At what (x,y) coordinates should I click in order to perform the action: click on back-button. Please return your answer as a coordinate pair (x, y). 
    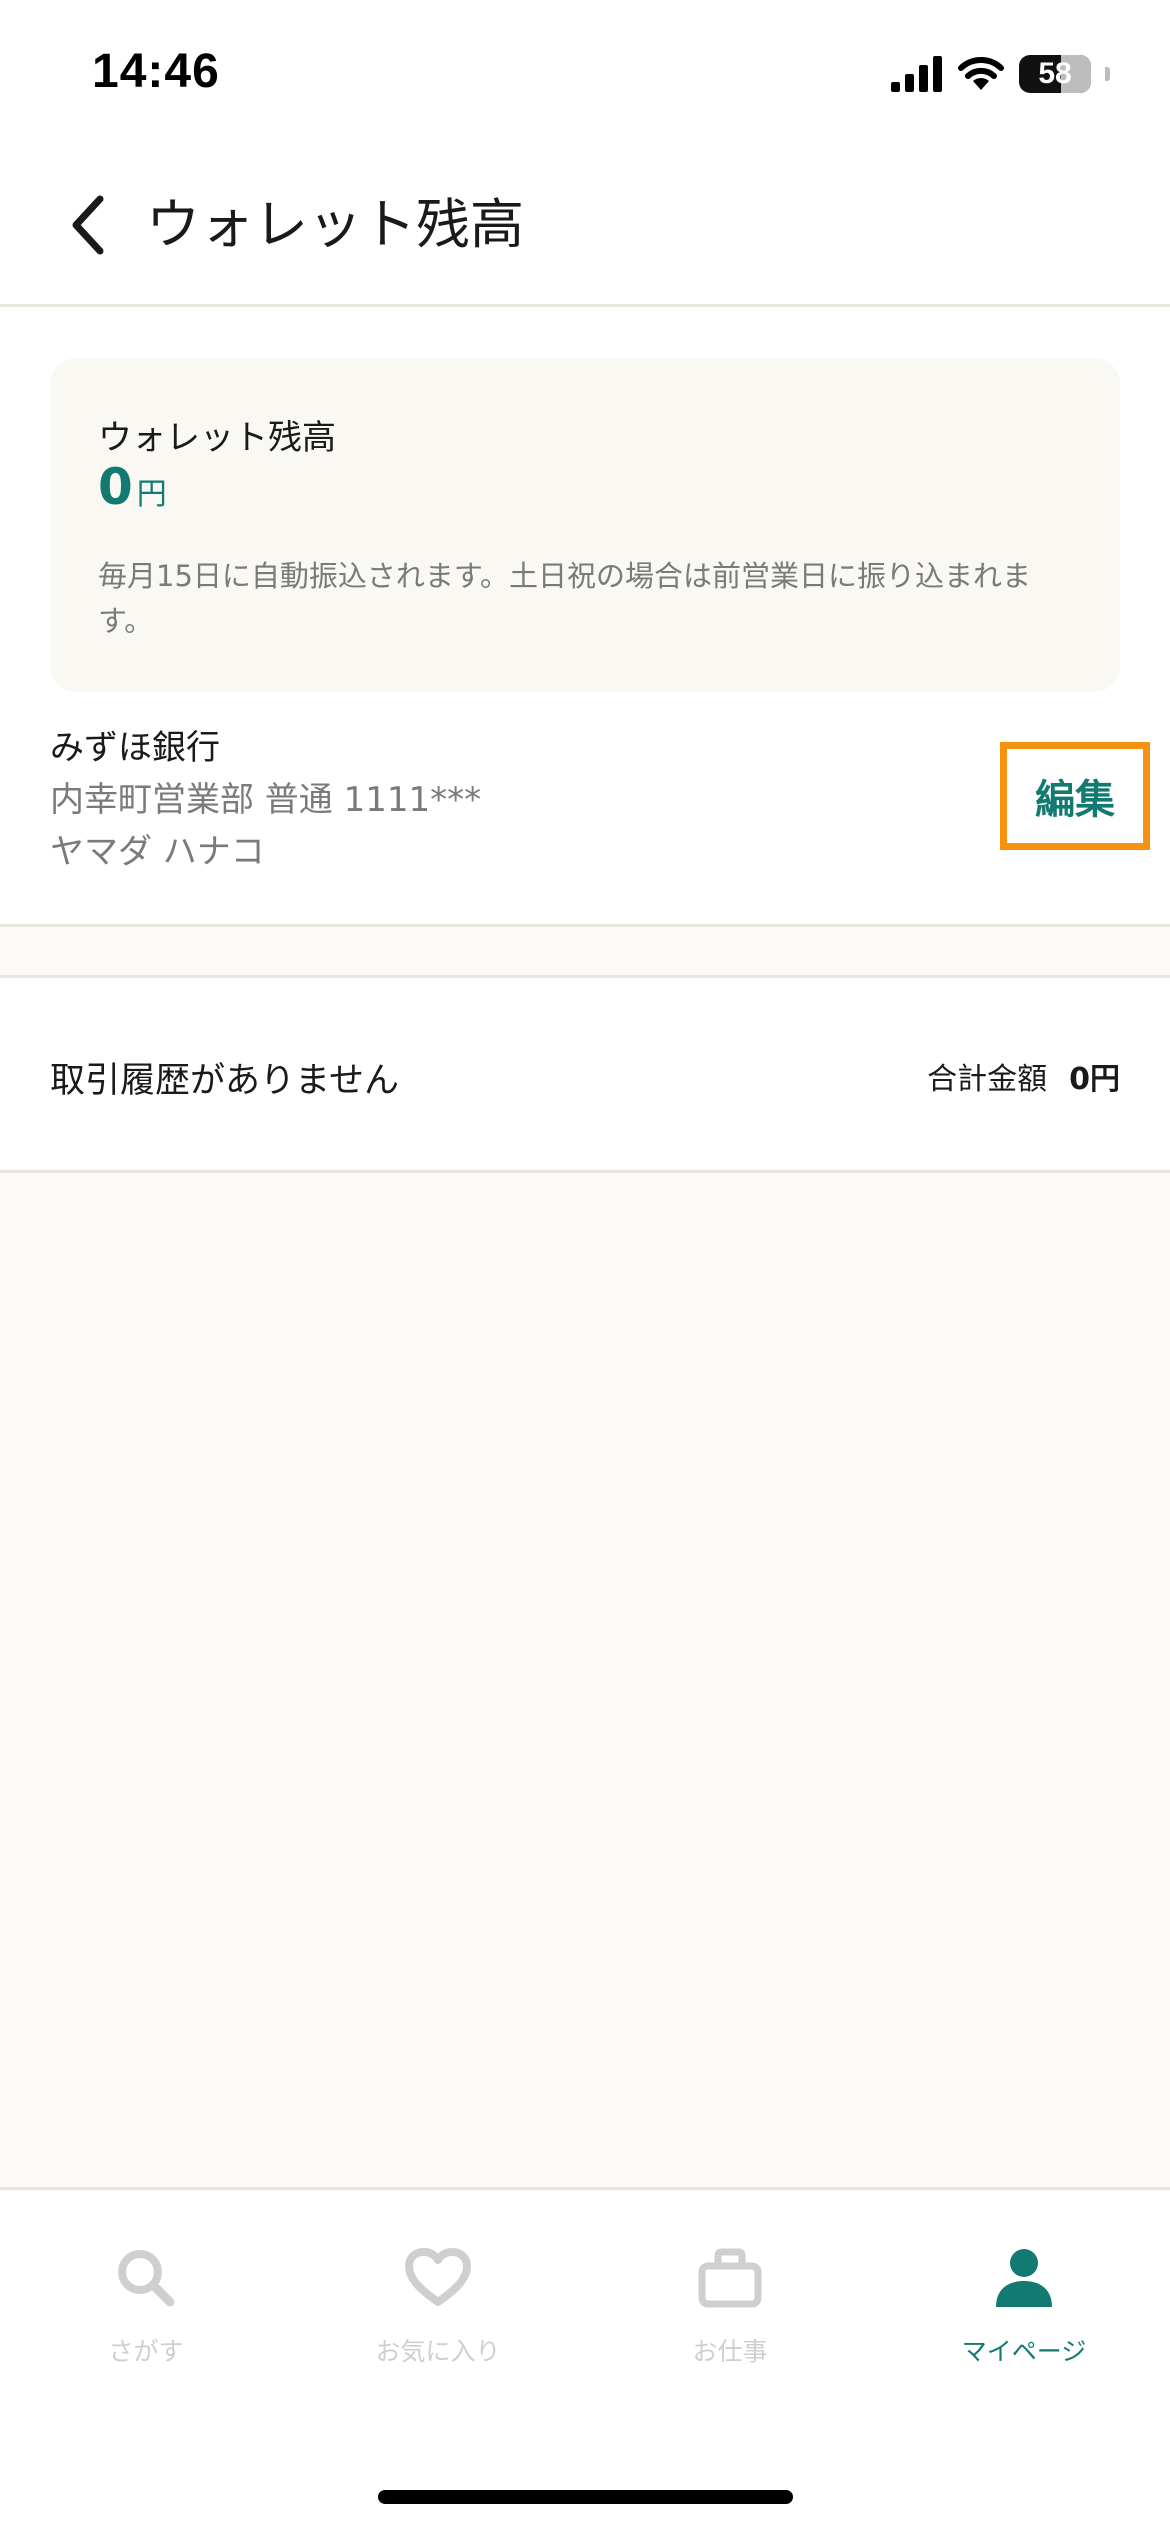
    Looking at the image, I should click on (88, 225).